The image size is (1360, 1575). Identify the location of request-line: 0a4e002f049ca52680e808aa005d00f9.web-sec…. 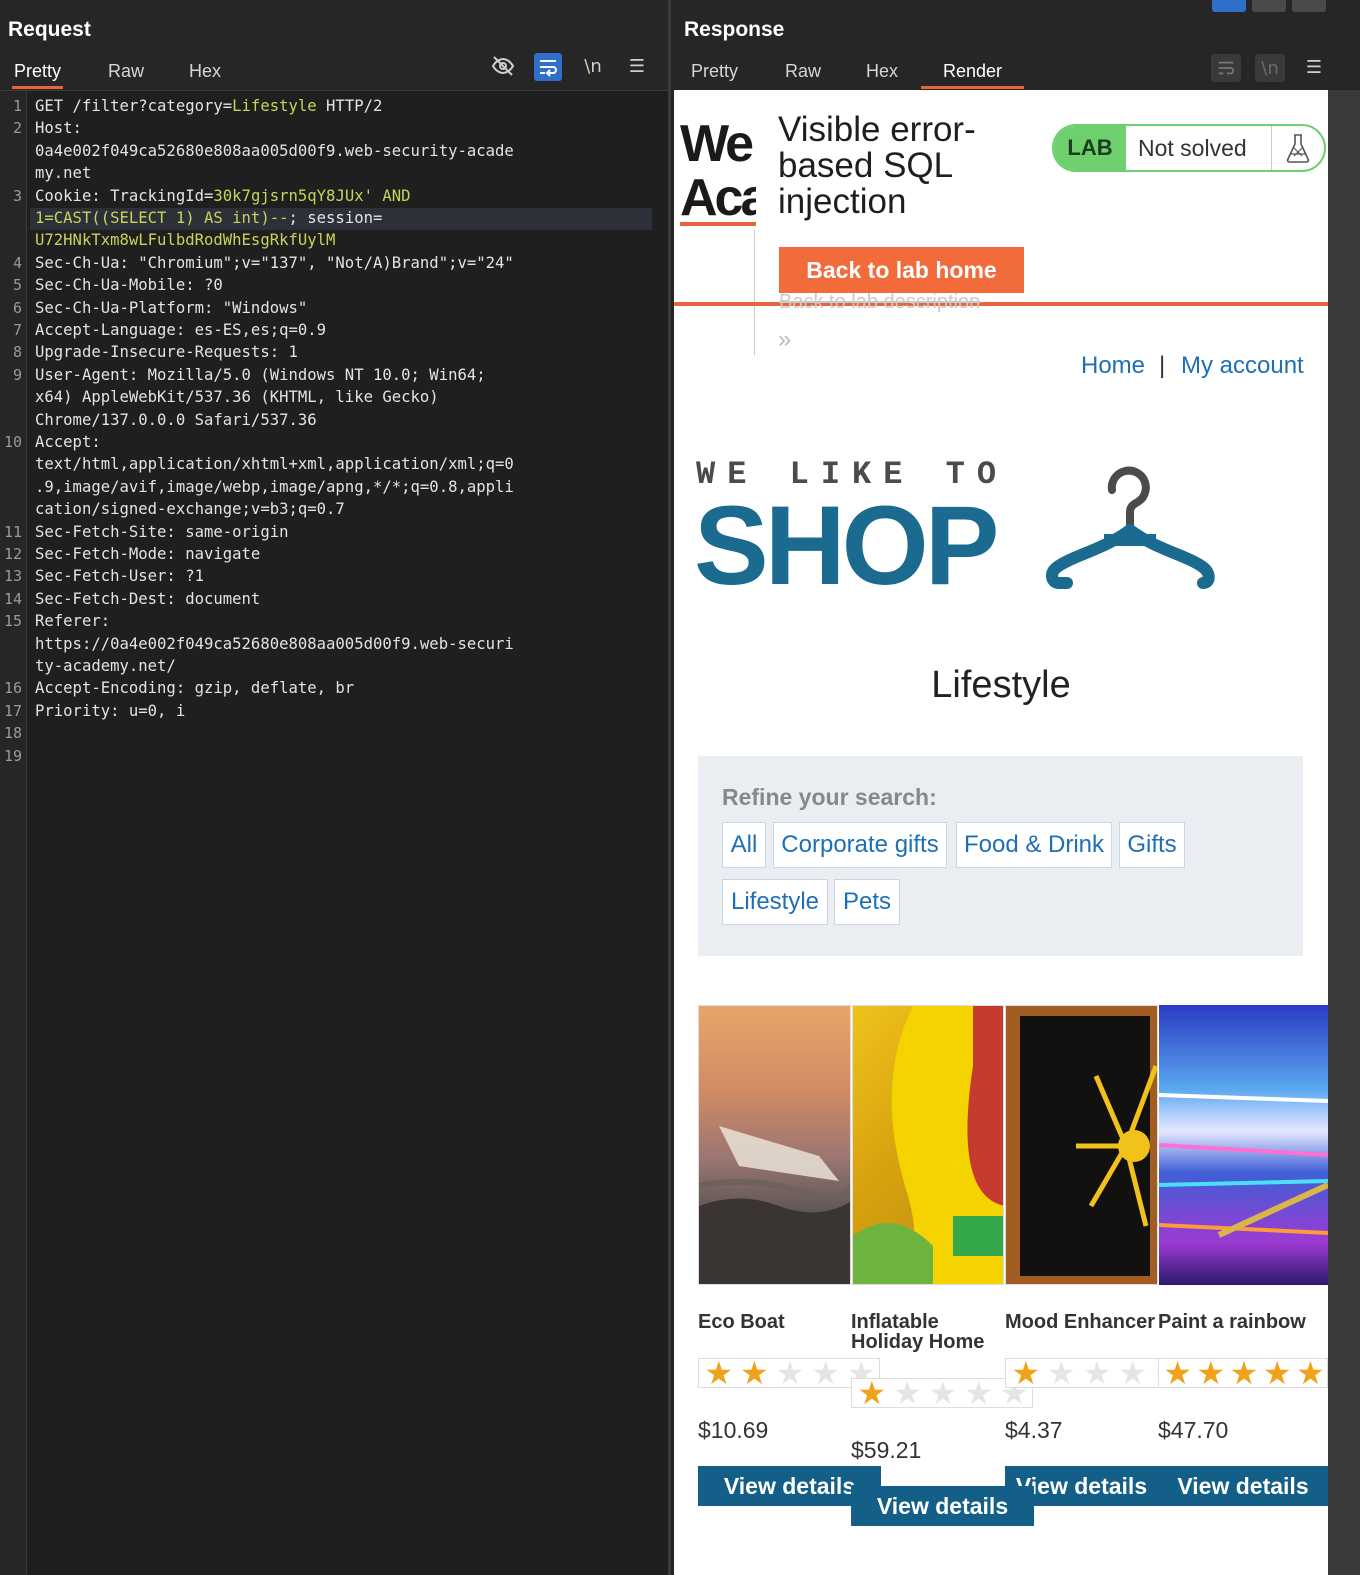
(274, 151).